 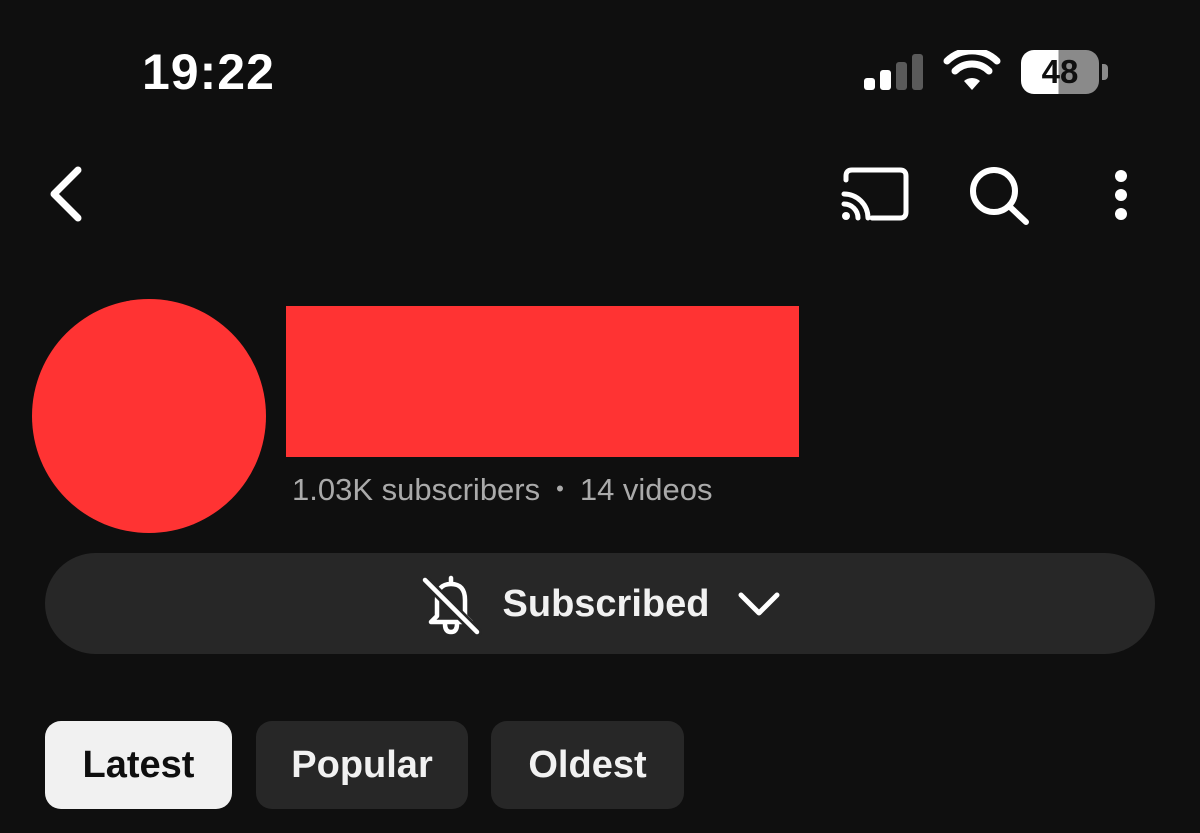 I want to click on chevron-down-icon, so click(x=759, y=603).